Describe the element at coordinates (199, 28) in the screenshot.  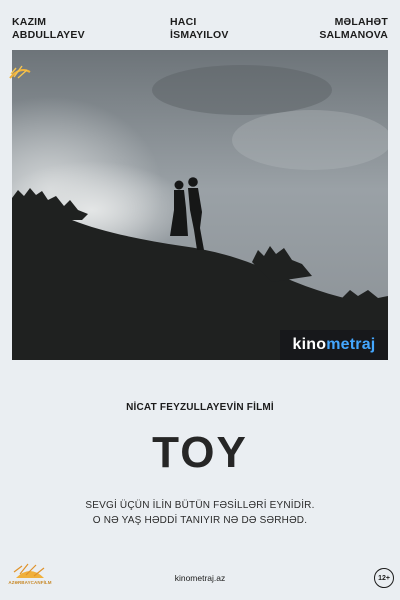
I see `cast-name: HACI İSMAYILOV` at that location.